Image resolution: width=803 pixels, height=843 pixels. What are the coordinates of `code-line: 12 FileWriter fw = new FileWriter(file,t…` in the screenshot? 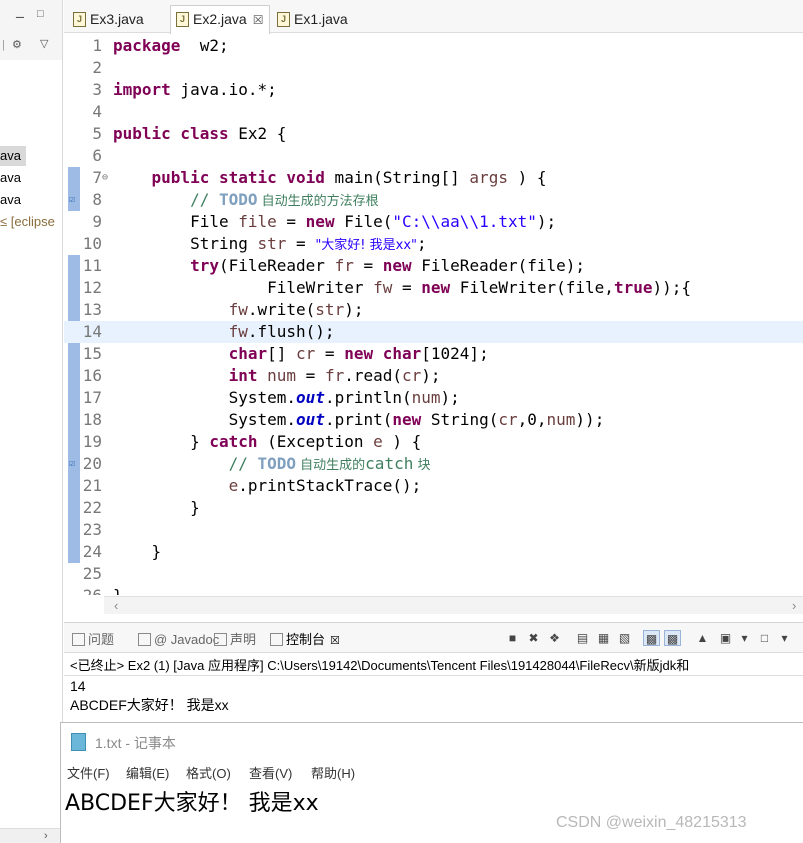 It's located at (433, 288).